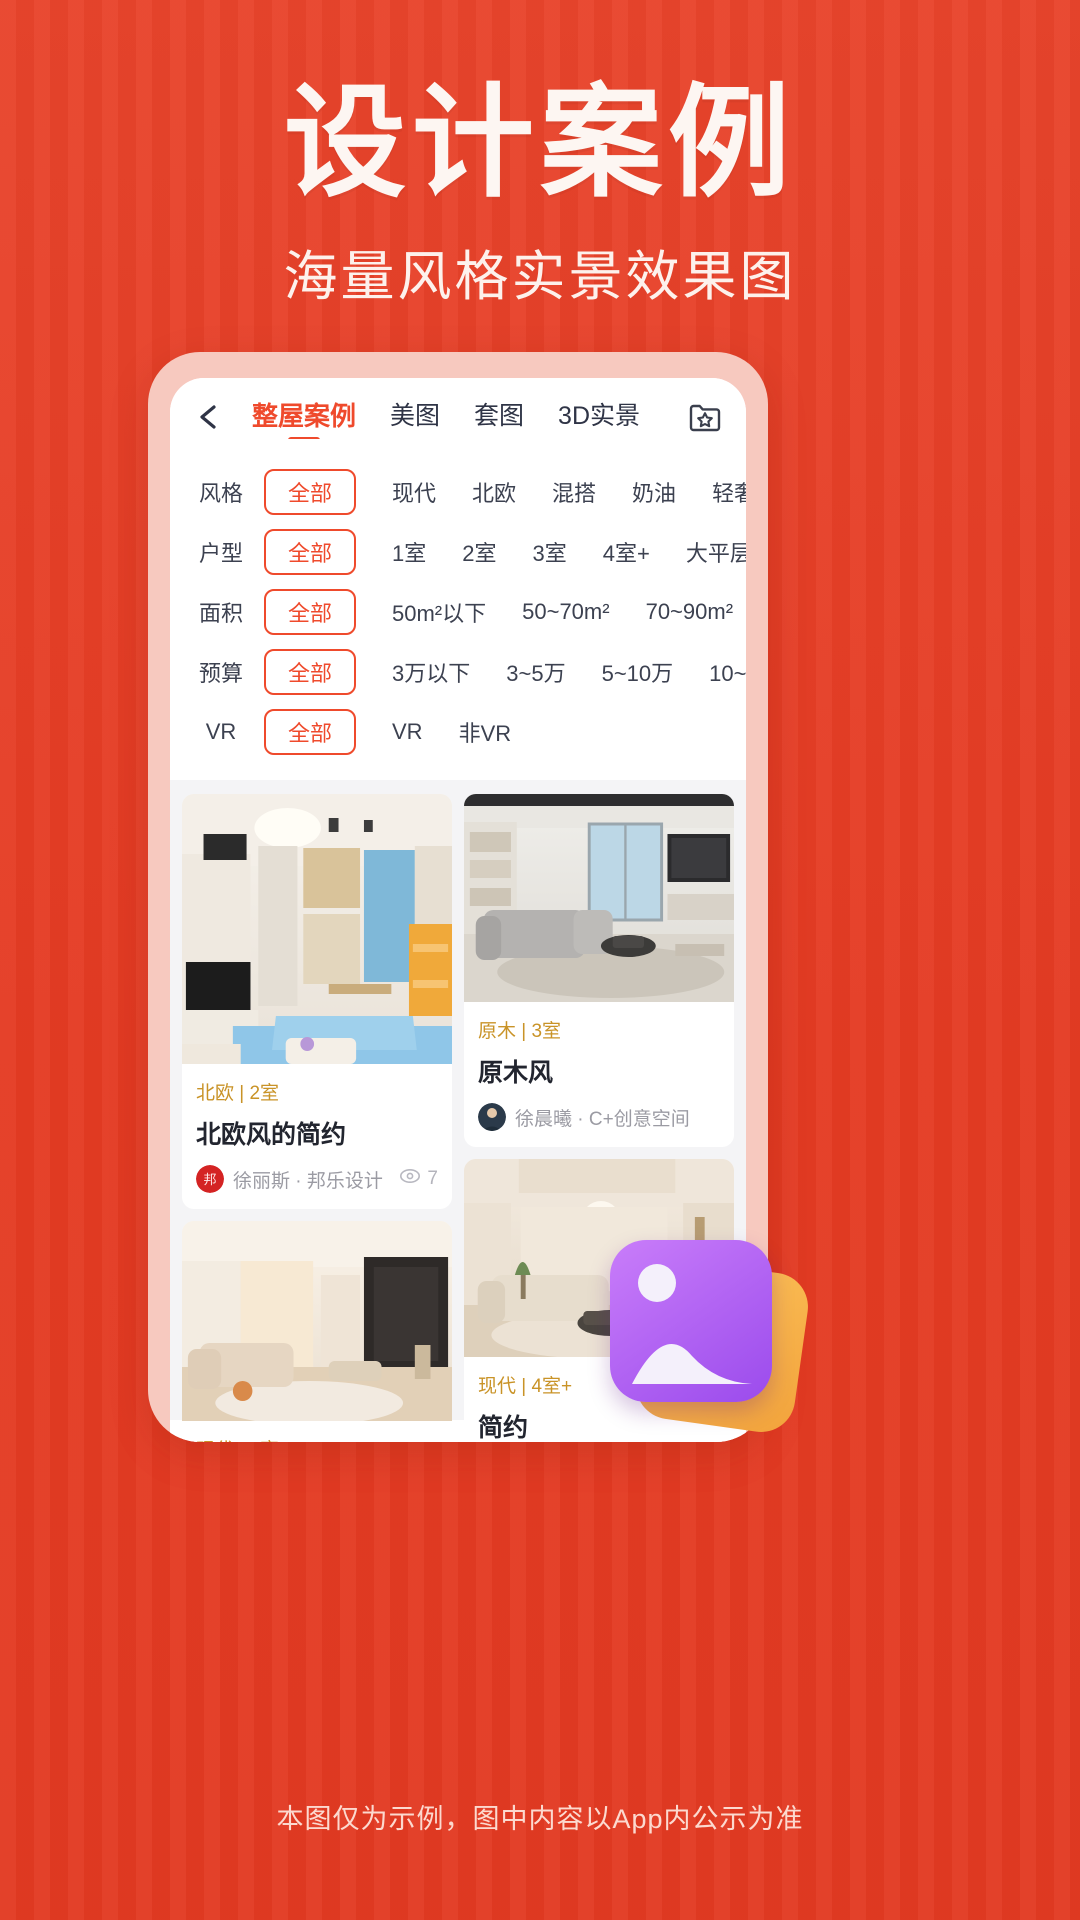 The width and height of the screenshot is (1080, 1920). I want to click on filter-chip: 3室, so click(550, 552).